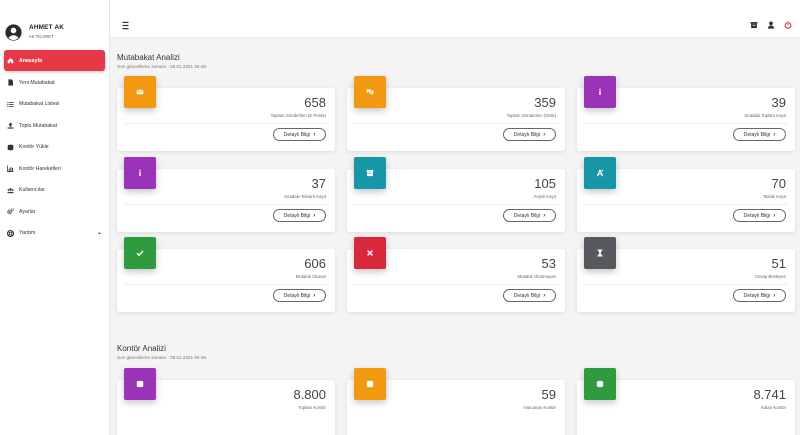  What do you see at coordinates (39, 104) in the screenshot?
I see `sidebar-item-label: Mutabakat Listesi` at bounding box center [39, 104].